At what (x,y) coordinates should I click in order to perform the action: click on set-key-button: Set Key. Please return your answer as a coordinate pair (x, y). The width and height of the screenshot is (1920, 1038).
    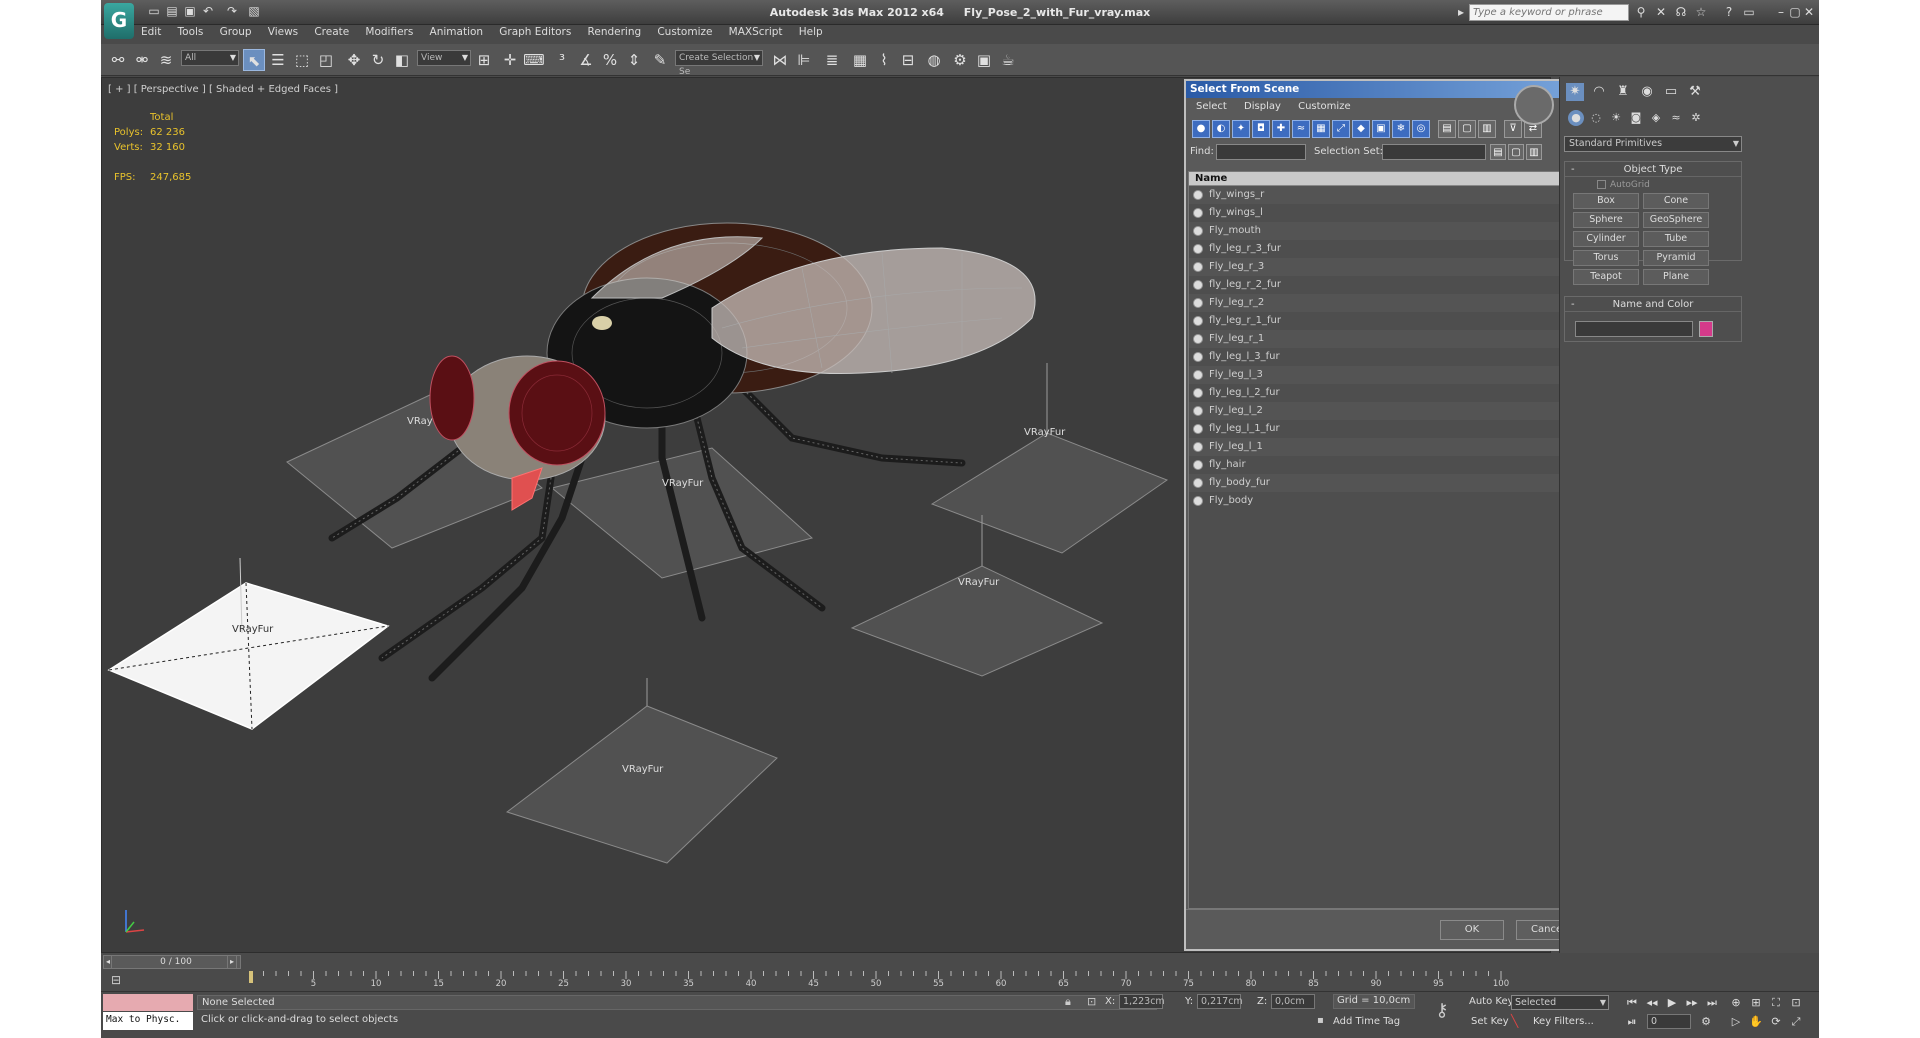
    Looking at the image, I should click on (1490, 1021).